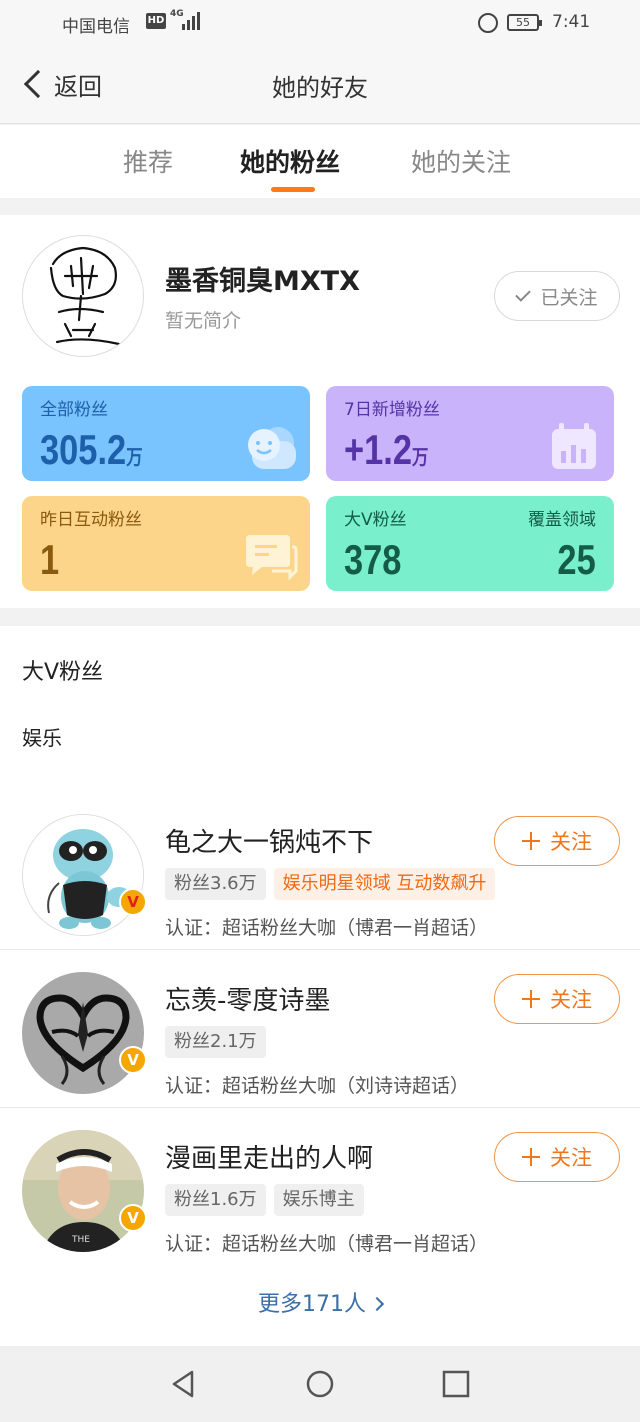 The width and height of the screenshot is (640, 1422). What do you see at coordinates (320, 1029) in the screenshot?
I see `list-item: V 忘羡-零度诗墨 粉丝2.1万 认证：超话粉丝大咖（刘诗诗超话） 关注` at bounding box center [320, 1029].